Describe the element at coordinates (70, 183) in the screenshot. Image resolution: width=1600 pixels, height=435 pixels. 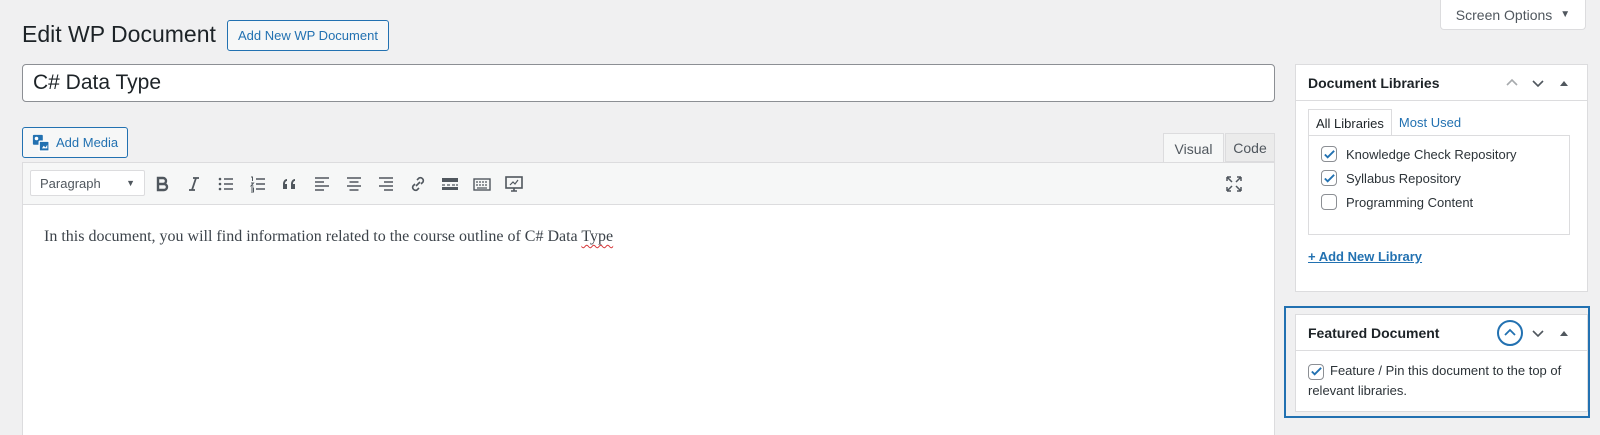
I see `format-select-value: Paragraph` at that location.